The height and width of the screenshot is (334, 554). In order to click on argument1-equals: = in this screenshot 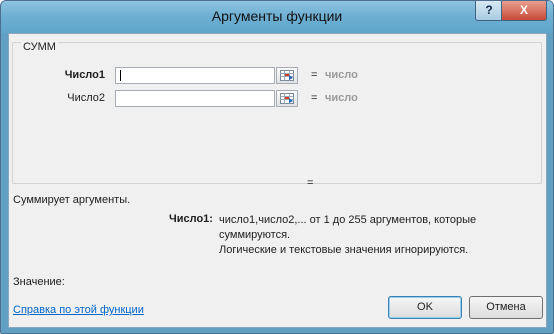, I will do `click(314, 75)`.